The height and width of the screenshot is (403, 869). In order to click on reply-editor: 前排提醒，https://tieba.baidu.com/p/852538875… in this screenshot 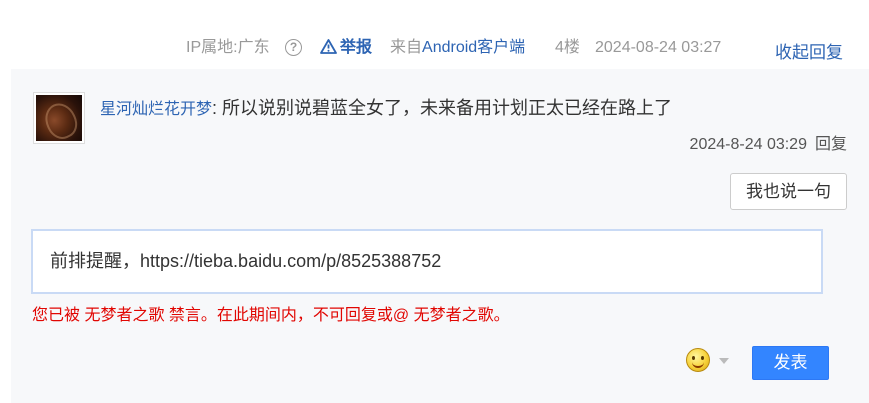, I will do `click(427, 261)`.